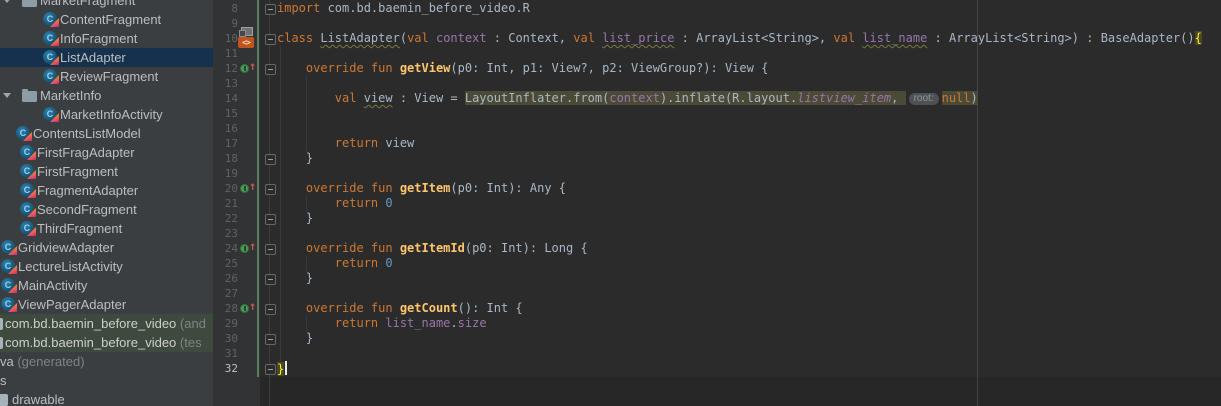 Image resolution: width=1221 pixels, height=406 pixels. I want to click on tree-item-drawable: drawable, so click(106, 398).